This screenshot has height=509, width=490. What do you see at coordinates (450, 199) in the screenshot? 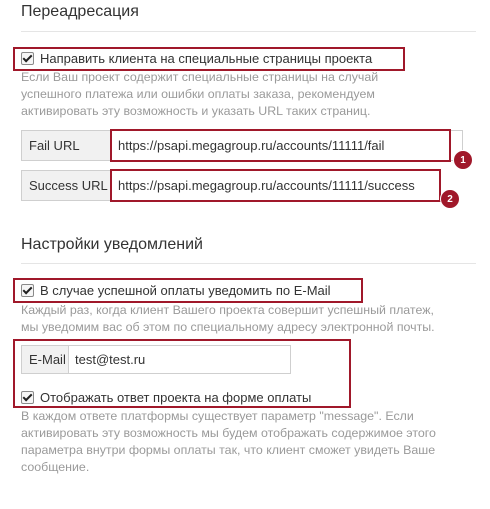
I see `badge-2: 2` at bounding box center [450, 199].